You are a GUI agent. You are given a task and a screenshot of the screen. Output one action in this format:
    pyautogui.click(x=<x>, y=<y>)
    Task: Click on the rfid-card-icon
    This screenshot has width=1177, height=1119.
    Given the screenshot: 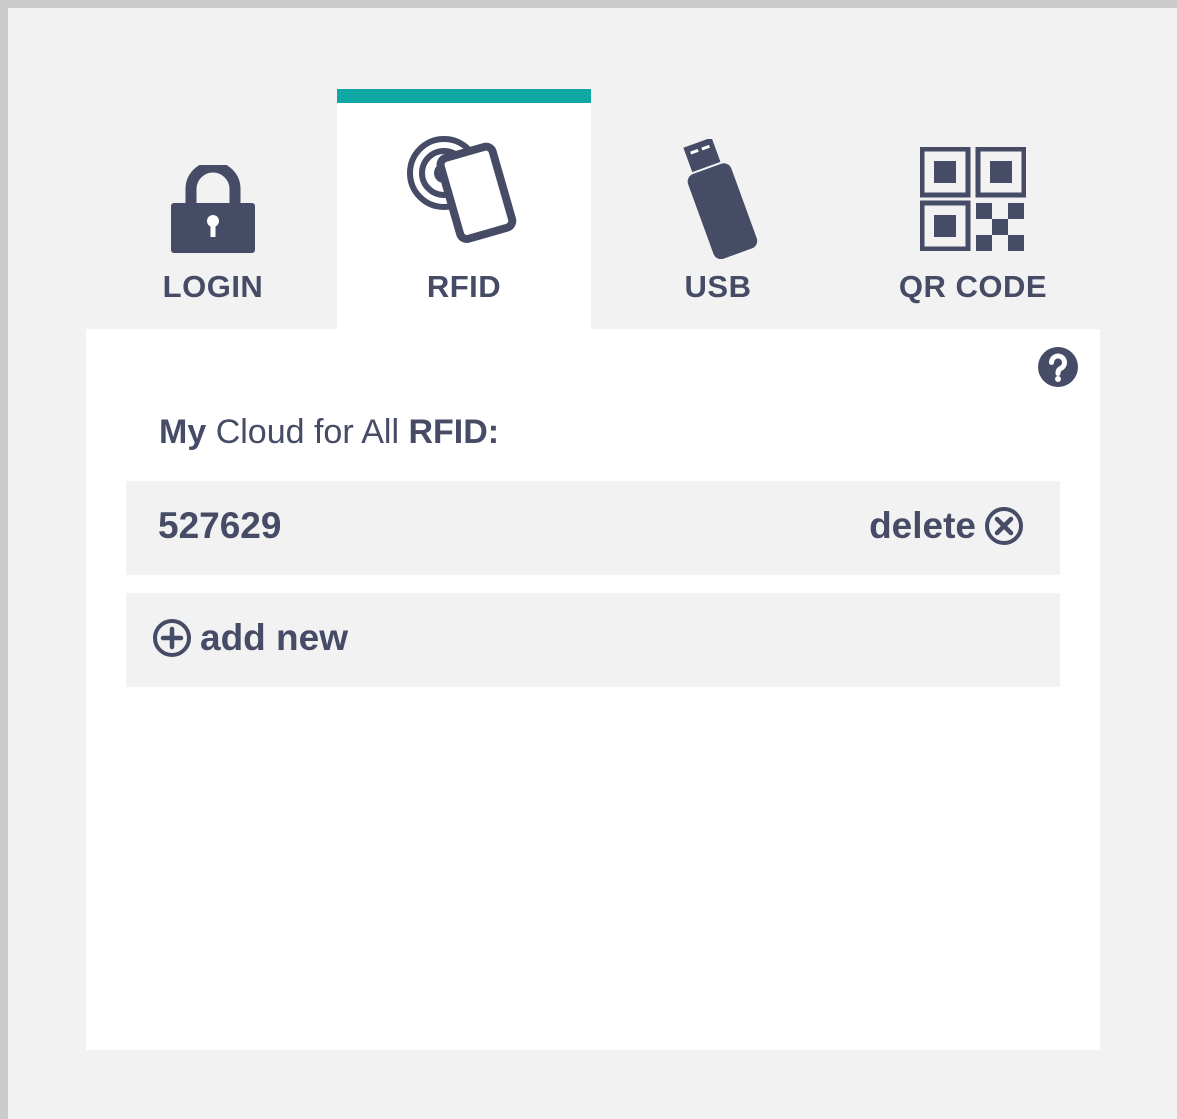 What is the action you would take?
    pyautogui.click(x=464, y=189)
    